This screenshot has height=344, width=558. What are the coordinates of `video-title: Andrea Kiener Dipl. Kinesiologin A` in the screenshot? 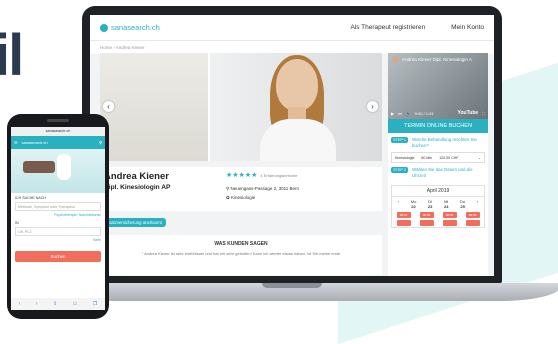 It's located at (437, 59).